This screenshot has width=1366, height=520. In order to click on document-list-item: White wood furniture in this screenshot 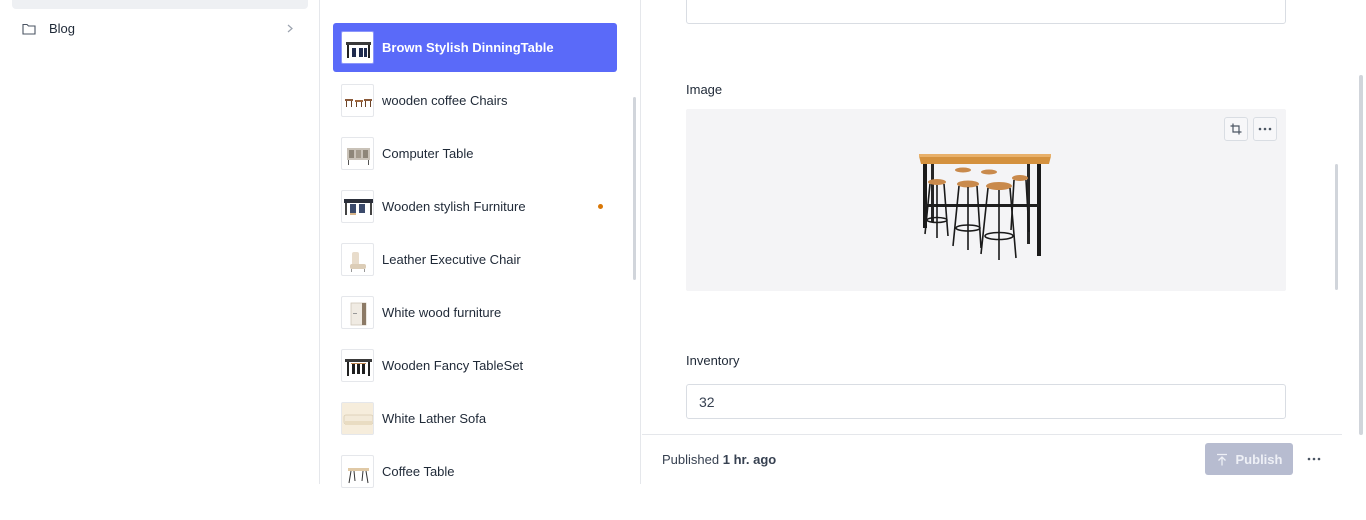, I will do `click(475, 312)`.